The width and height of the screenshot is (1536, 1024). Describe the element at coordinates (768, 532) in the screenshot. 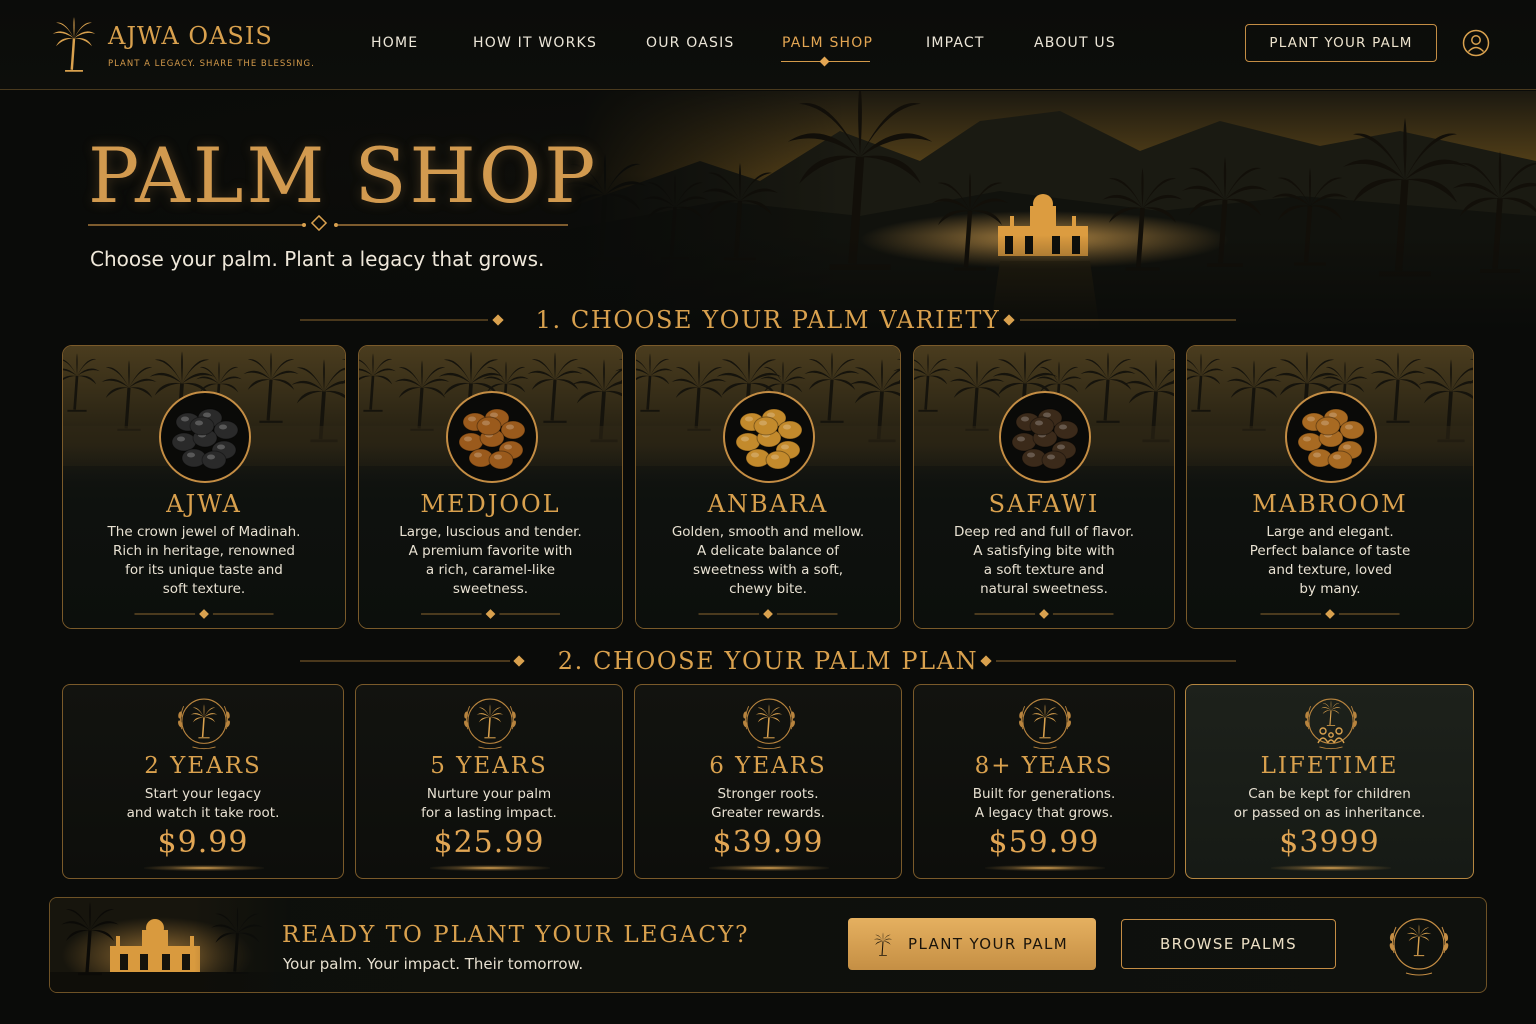

I see `variety-description-line: Golden, smooth and mellow.` at that location.